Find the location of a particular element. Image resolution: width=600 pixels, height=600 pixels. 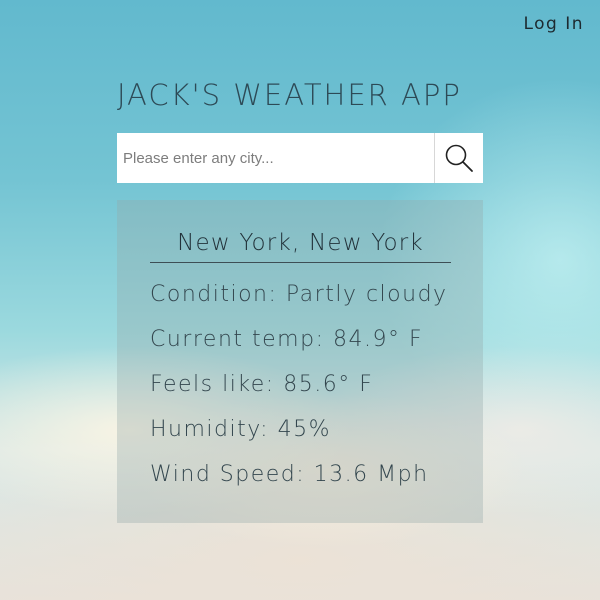

search-bar is located at coordinates (300, 158).